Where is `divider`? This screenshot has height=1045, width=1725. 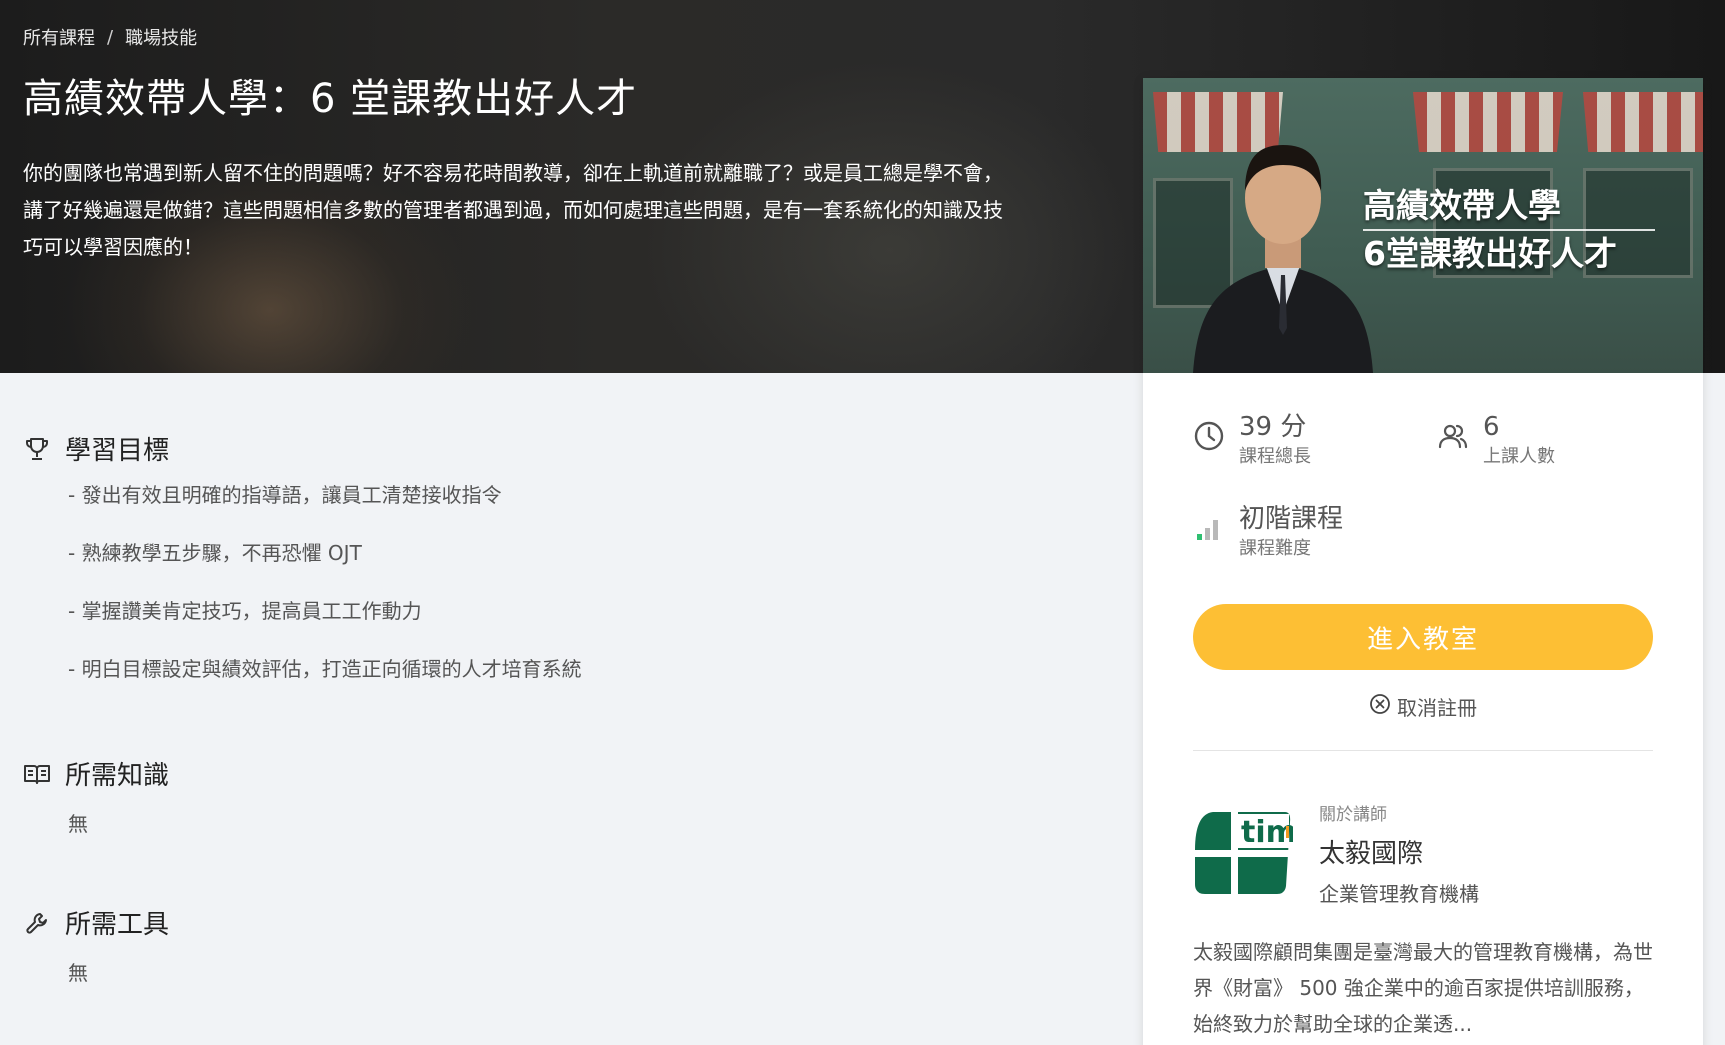
divider is located at coordinates (1423, 750).